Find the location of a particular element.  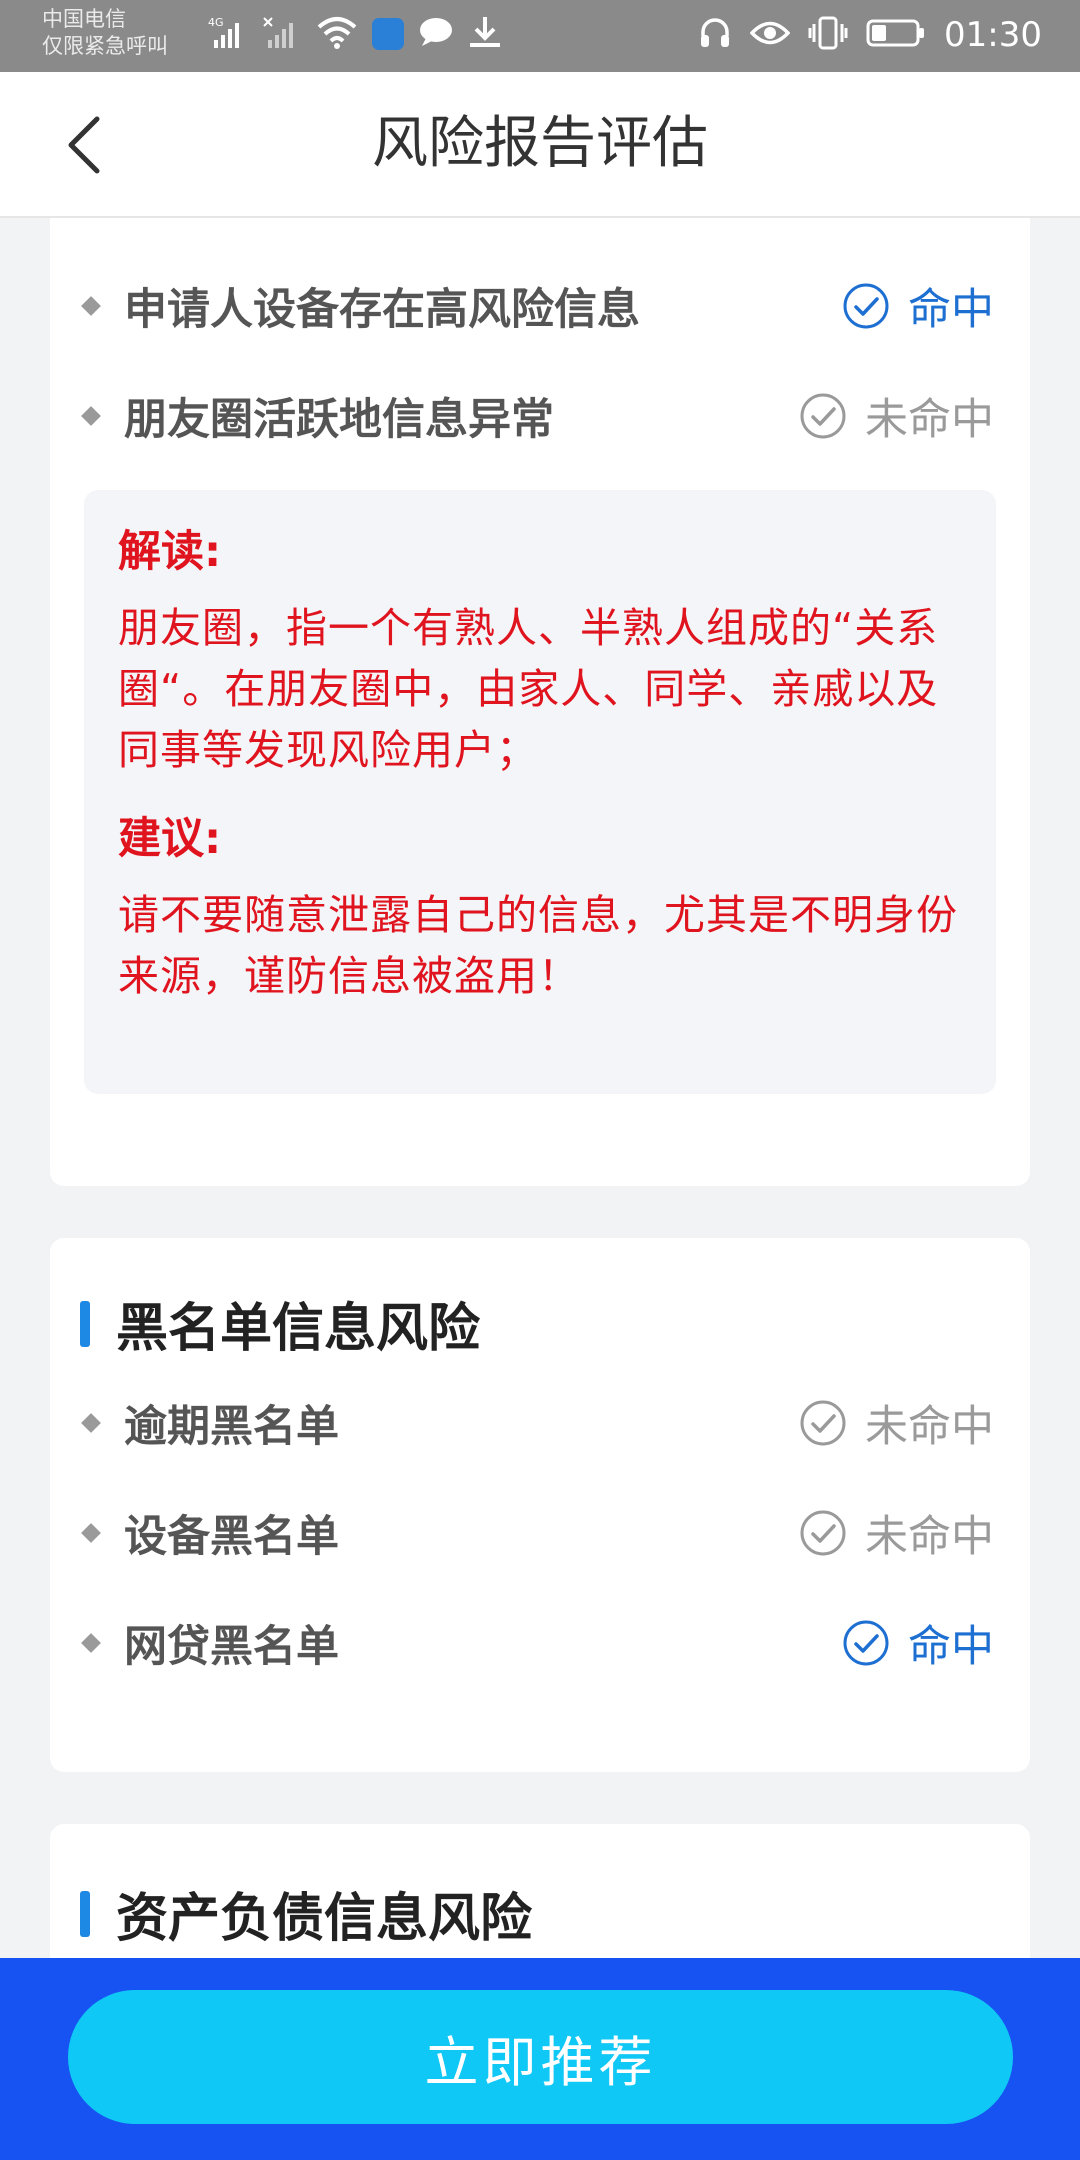

risk-item-label: 网贷黑名单 is located at coordinates (231, 1647).